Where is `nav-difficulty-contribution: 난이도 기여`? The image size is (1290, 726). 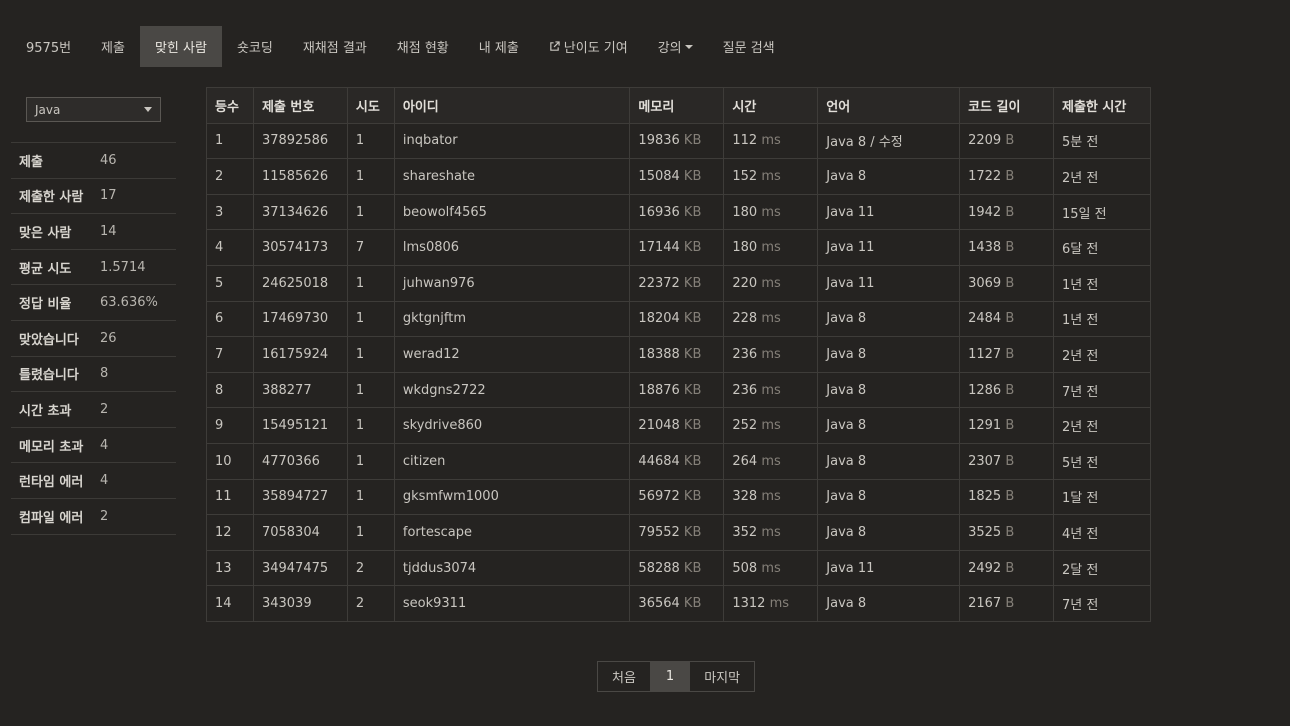 nav-difficulty-contribution: 난이도 기여 is located at coordinates (588, 46).